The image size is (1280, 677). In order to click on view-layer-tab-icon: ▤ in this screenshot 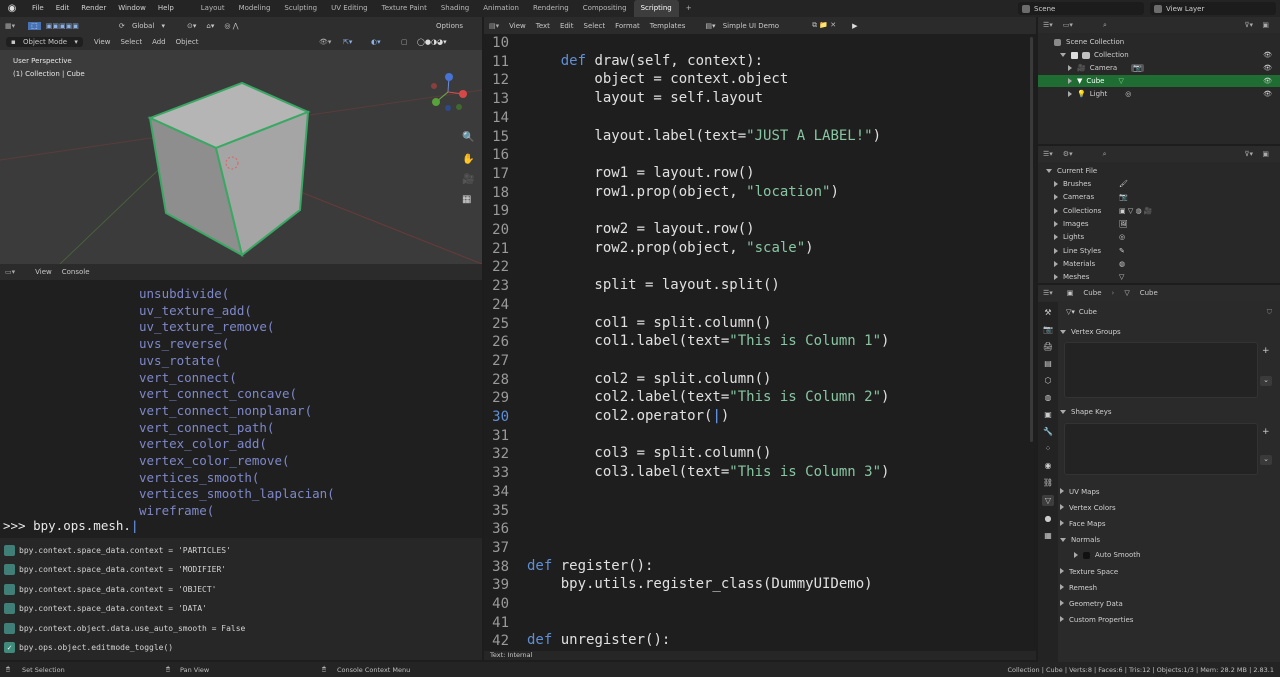, I will do `click(1048, 363)`.